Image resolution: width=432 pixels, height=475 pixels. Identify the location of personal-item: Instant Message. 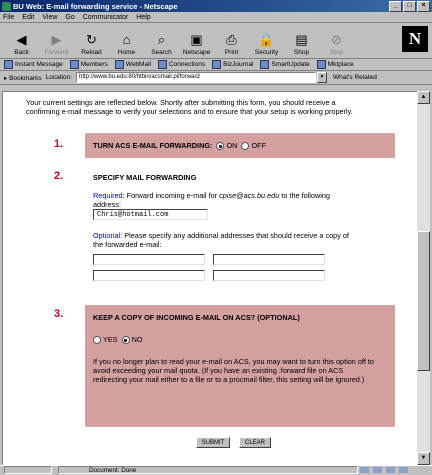
(33, 64).